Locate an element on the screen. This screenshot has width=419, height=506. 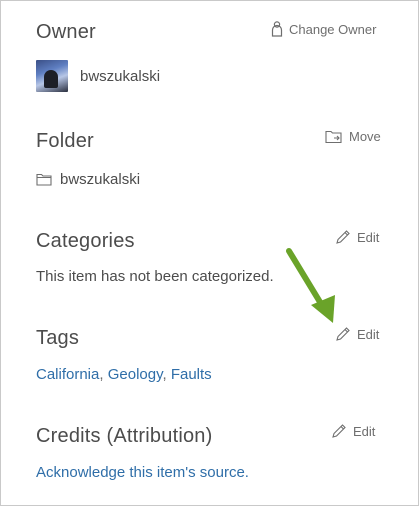
tag-link: Faults is located at coordinates (191, 374).